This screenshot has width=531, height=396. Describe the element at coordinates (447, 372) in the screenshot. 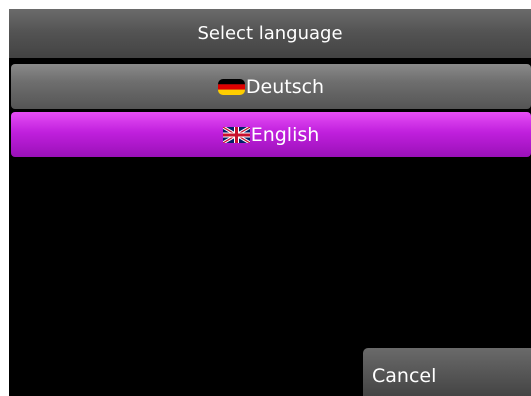

I see `cancel-button: Cancel` at that location.